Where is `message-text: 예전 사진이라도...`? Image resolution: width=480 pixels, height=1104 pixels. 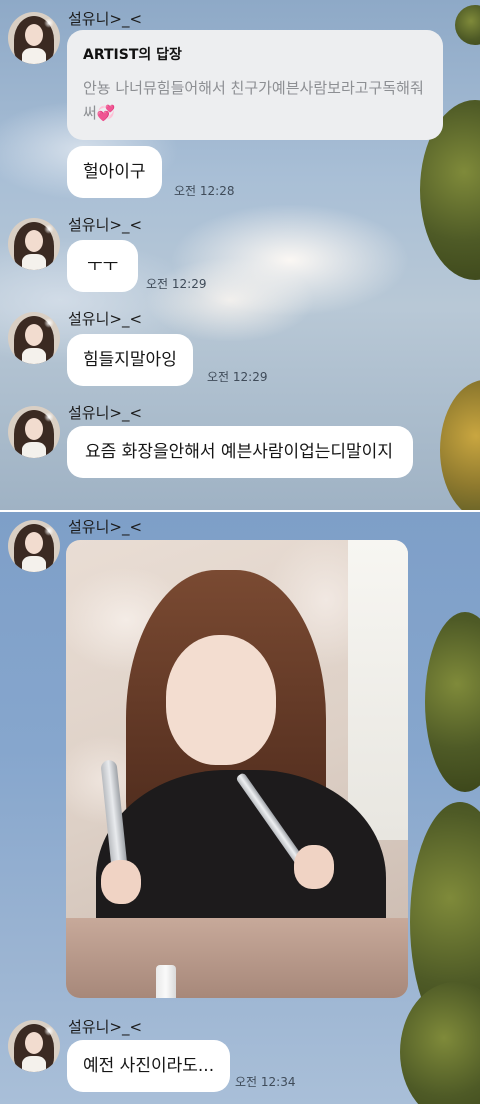
message-text: 예전 사진이라도... is located at coordinates (149, 1066).